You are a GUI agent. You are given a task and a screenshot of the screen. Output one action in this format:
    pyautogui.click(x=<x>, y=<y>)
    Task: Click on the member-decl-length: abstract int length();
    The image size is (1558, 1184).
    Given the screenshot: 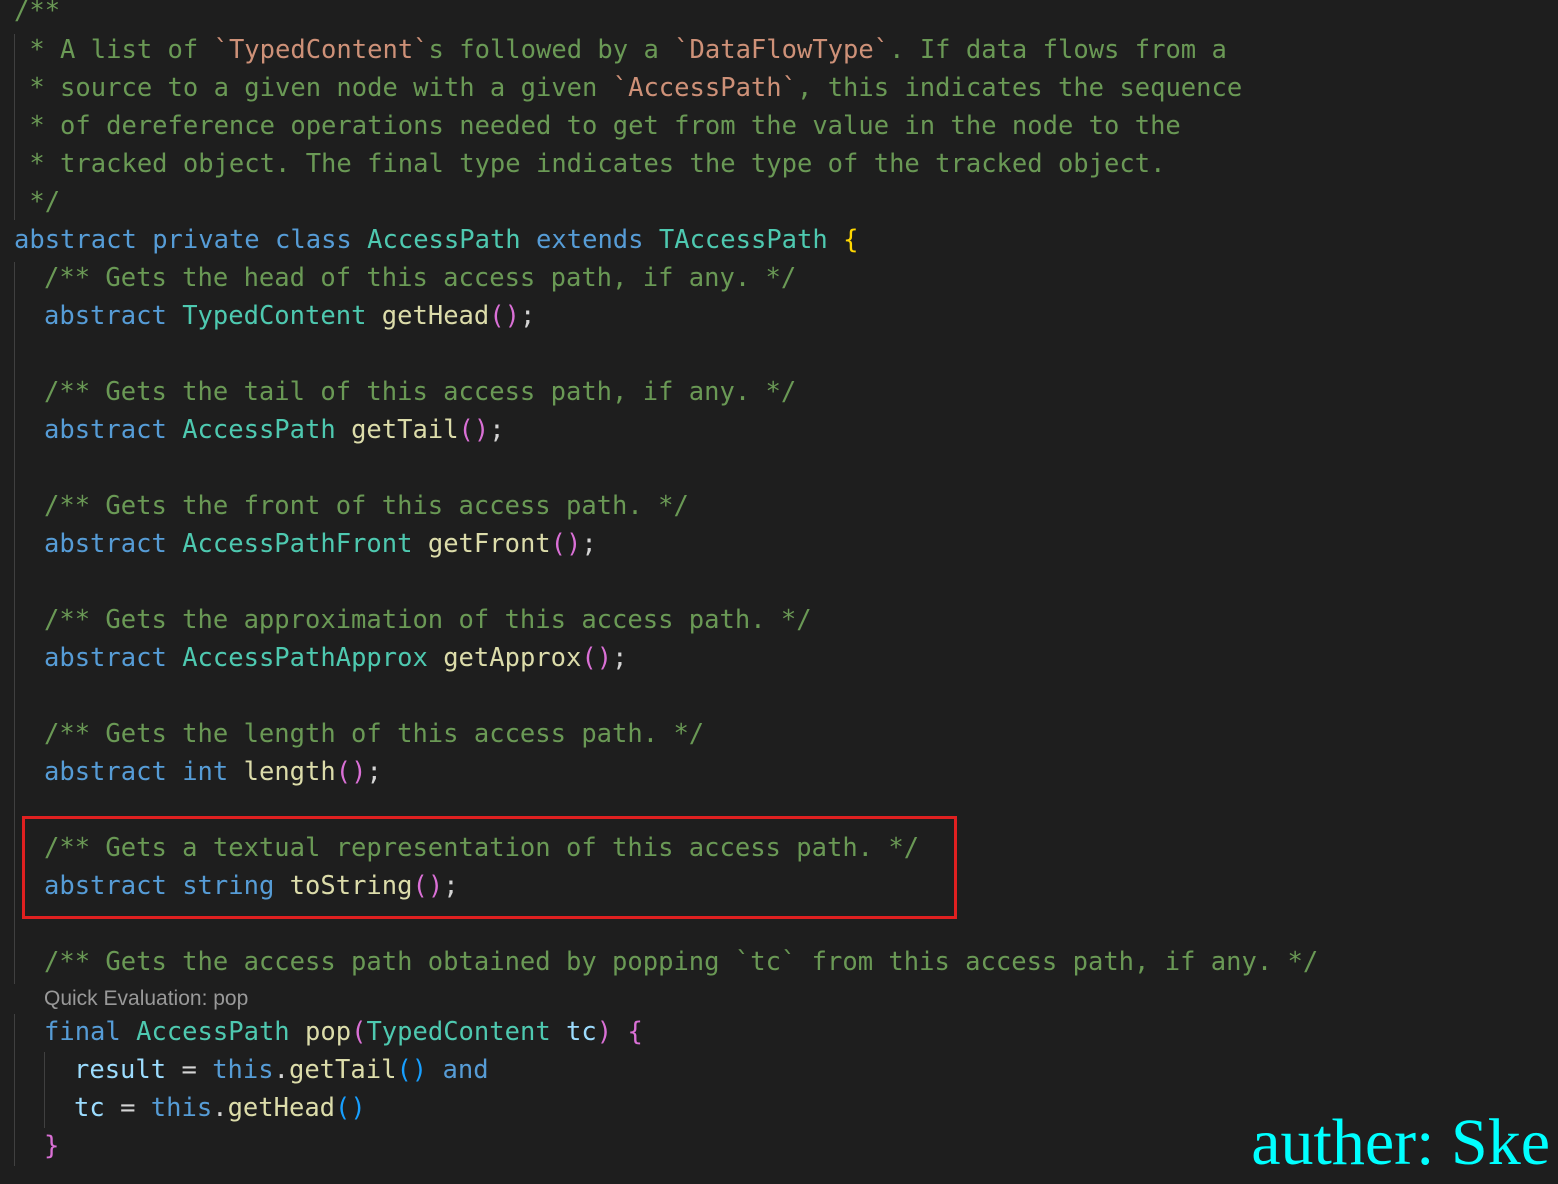 What is the action you would take?
    pyautogui.click(x=213, y=772)
    